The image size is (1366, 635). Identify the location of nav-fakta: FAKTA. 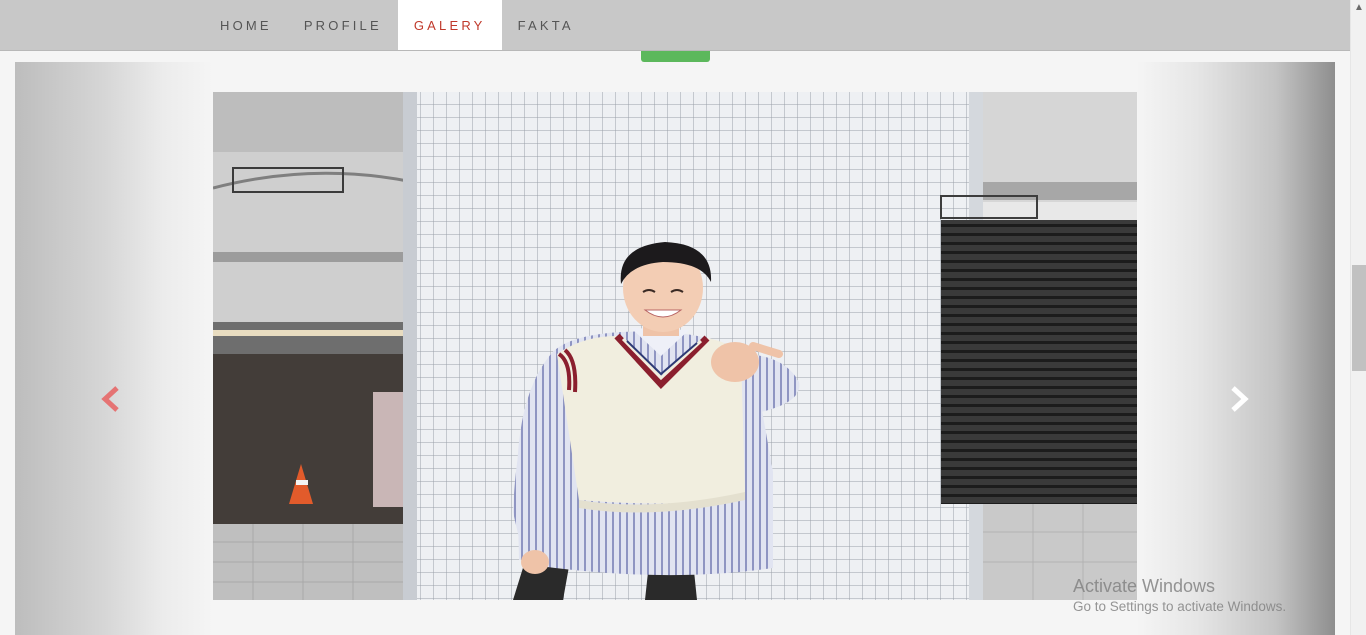
(546, 25).